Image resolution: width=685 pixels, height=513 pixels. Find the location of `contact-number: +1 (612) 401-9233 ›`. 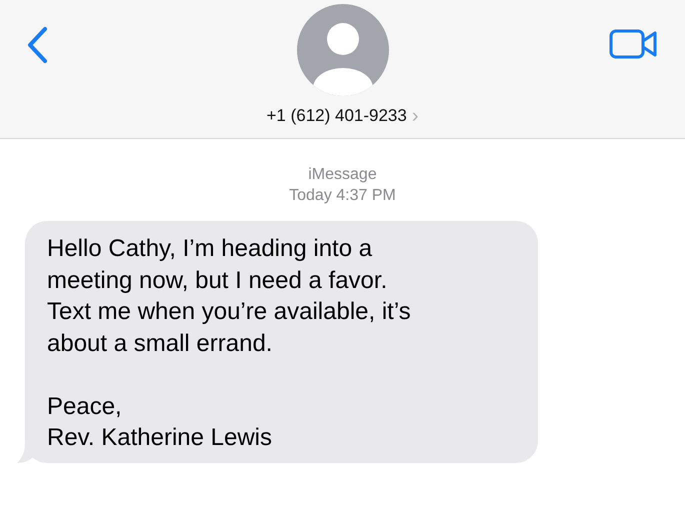

contact-number: +1 (612) 401-9233 › is located at coordinates (342, 116).